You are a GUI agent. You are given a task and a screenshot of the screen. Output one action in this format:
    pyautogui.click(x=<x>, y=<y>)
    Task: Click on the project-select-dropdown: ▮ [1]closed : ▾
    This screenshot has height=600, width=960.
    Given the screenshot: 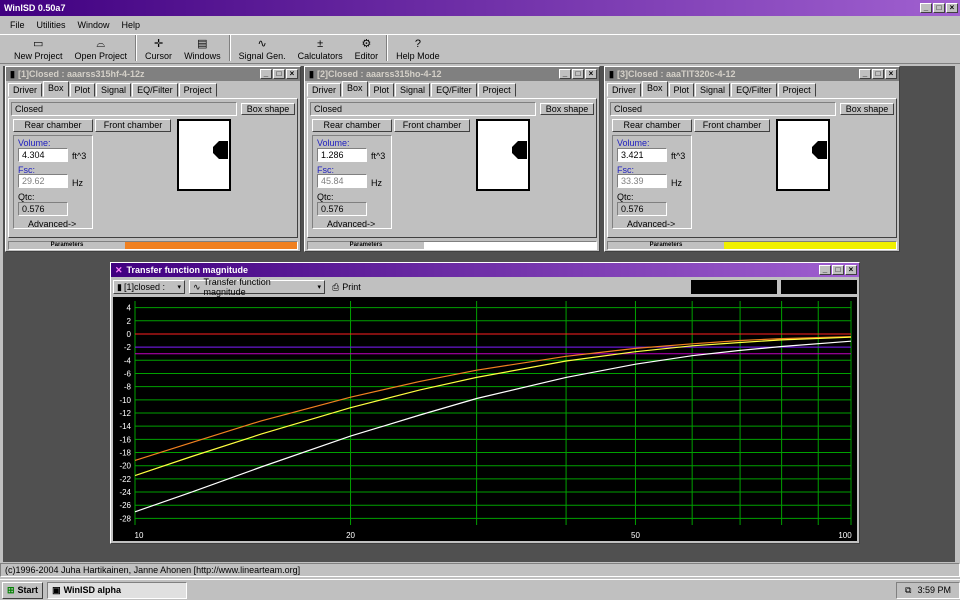 What is the action you would take?
    pyautogui.click(x=149, y=287)
    